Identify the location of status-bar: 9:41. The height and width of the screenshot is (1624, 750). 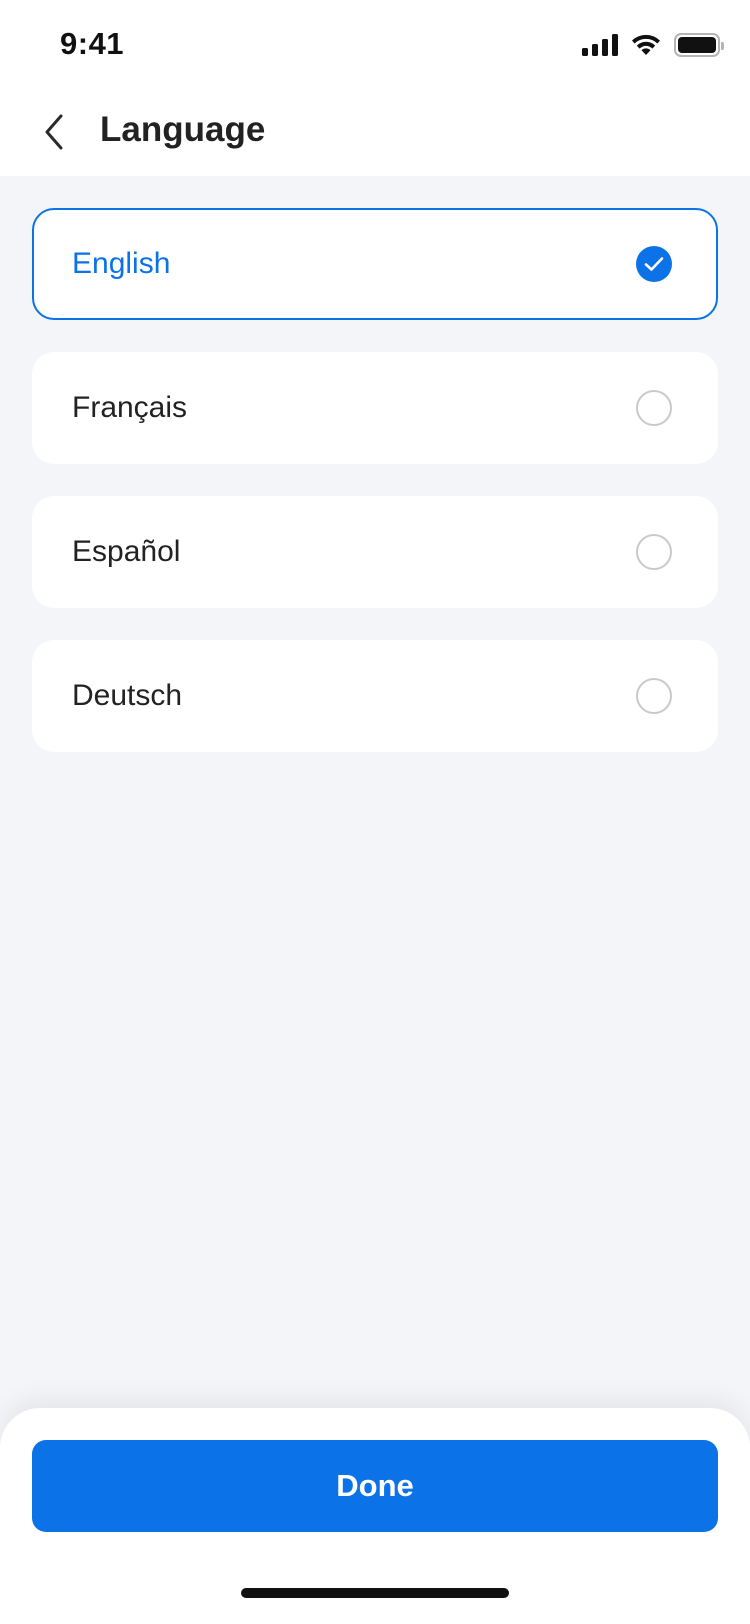
(375, 45).